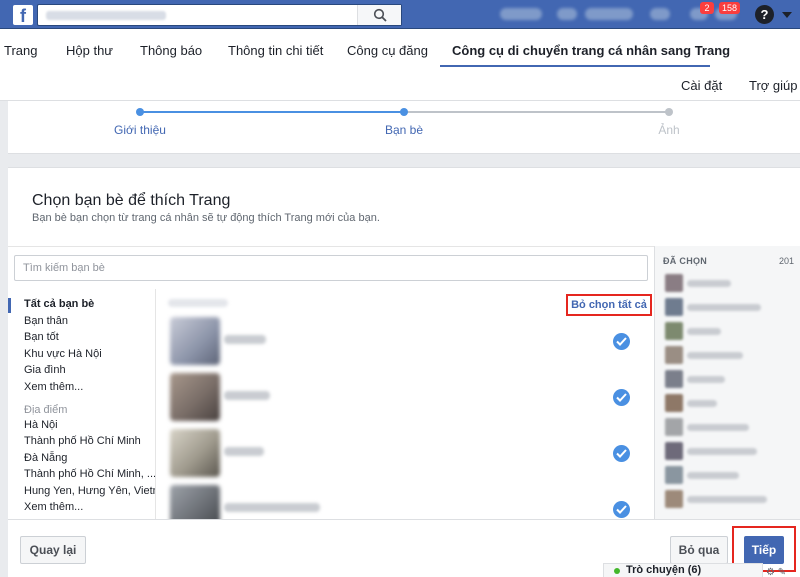 The image size is (800, 577). What do you see at coordinates (617, 571) in the screenshot?
I see `online-status-icon` at bounding box center [617, 571].